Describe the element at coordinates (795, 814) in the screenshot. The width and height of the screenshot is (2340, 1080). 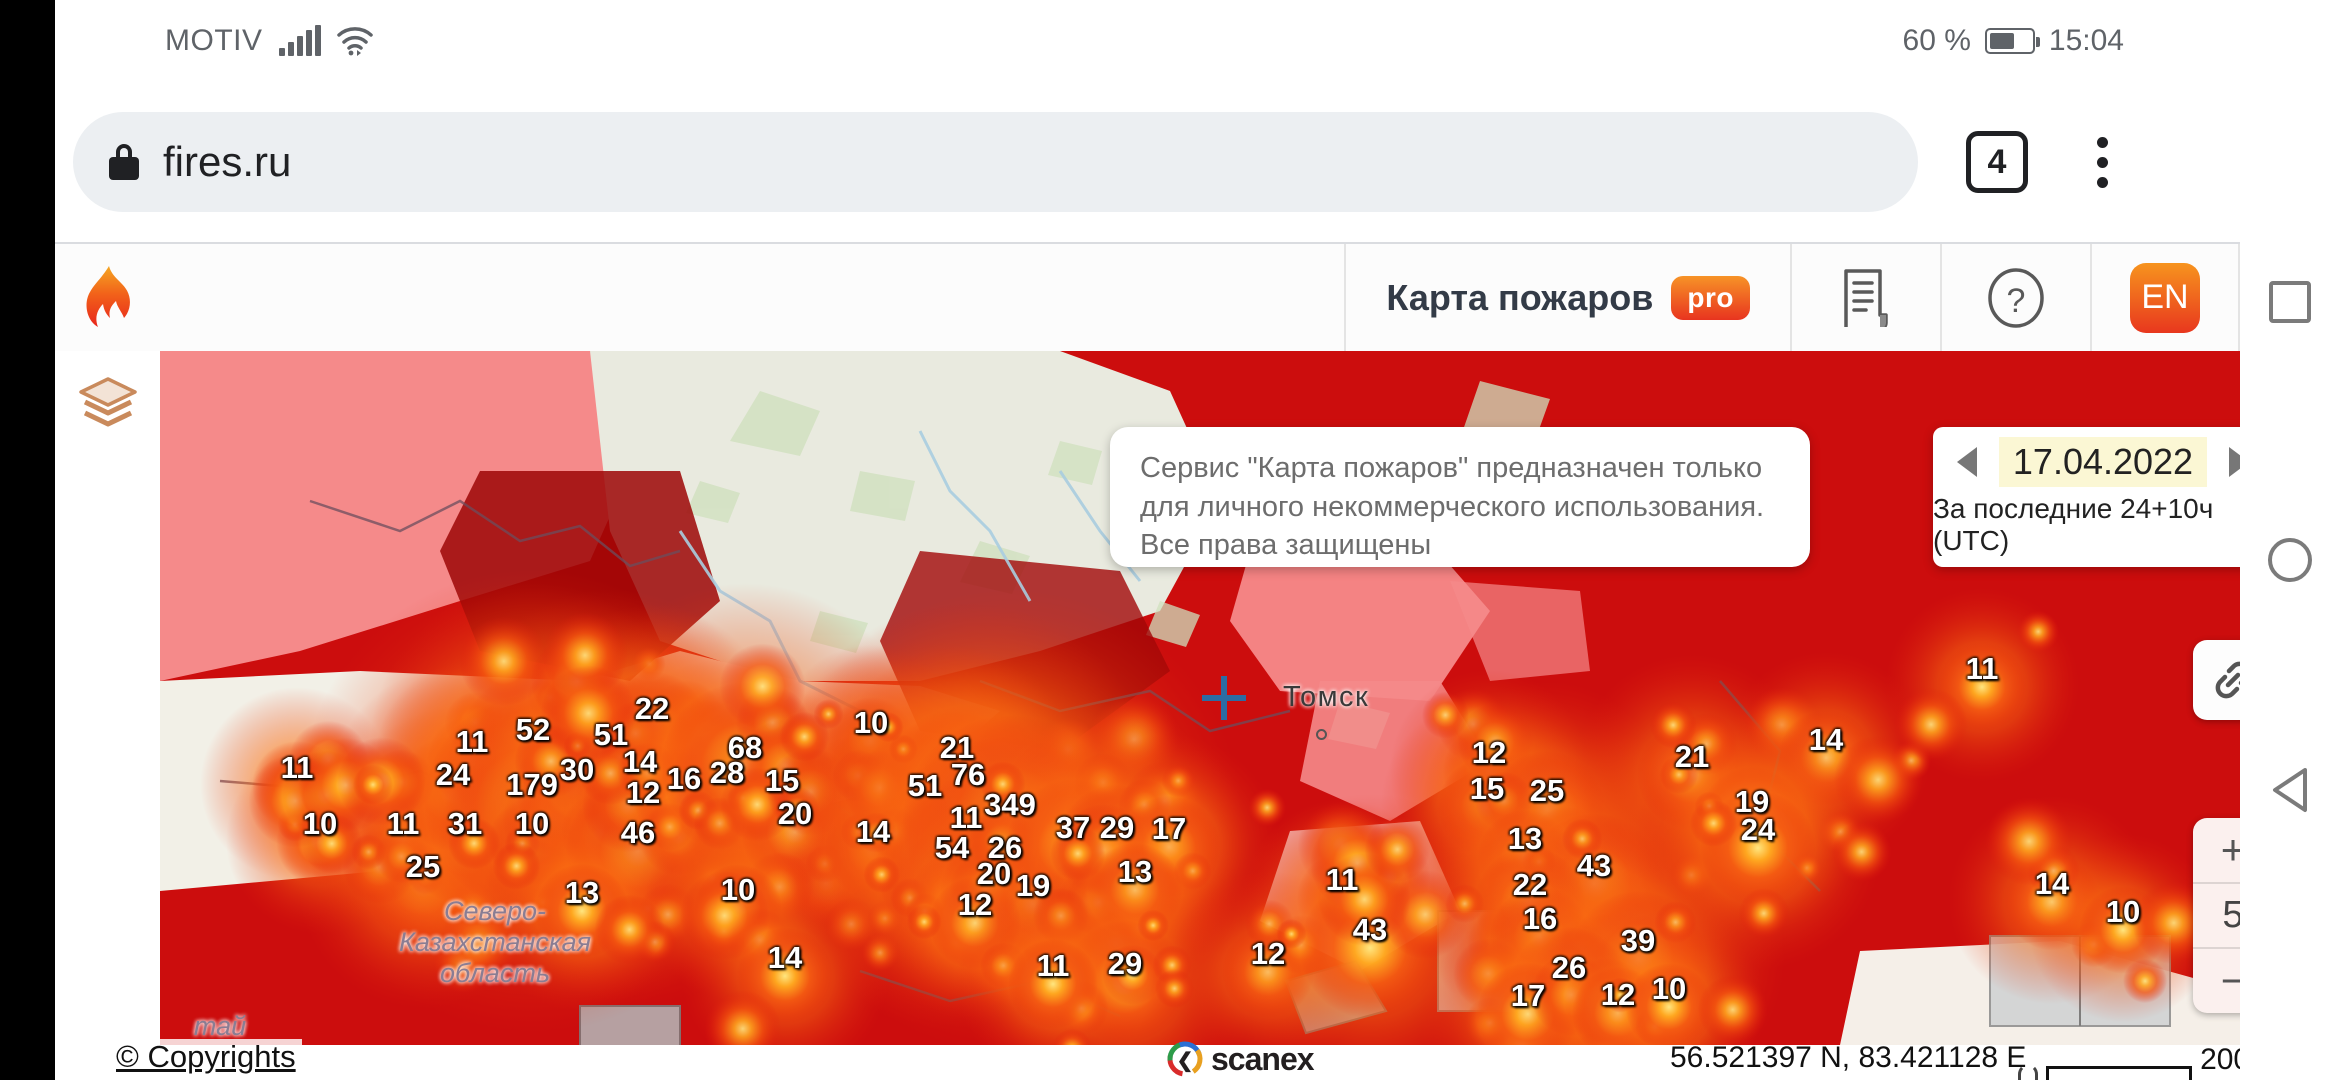
I see `fire-cluster-count: 20` at that location.